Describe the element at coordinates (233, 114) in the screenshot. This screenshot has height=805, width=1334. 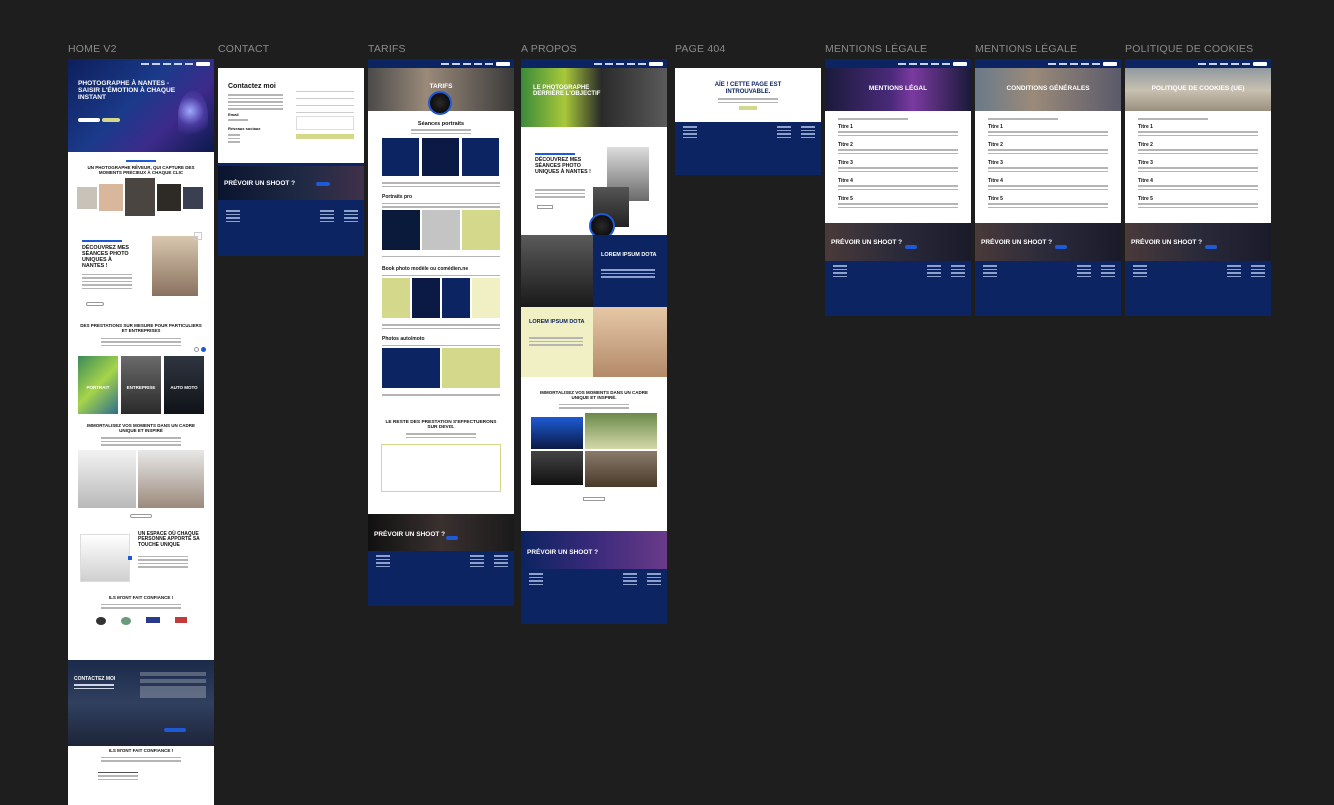
I see `contact-email-label: Email` at that location.